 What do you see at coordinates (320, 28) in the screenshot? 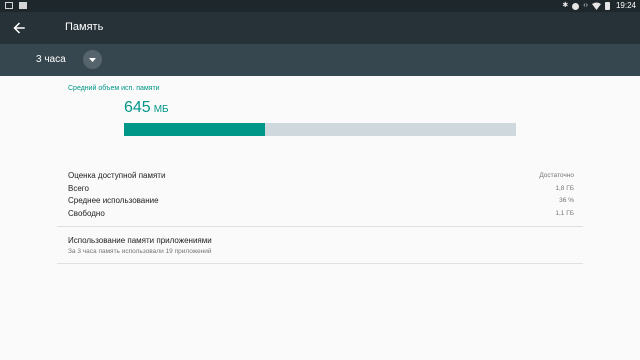
I see `app-bar: Память` at bounding box center [320, 28].